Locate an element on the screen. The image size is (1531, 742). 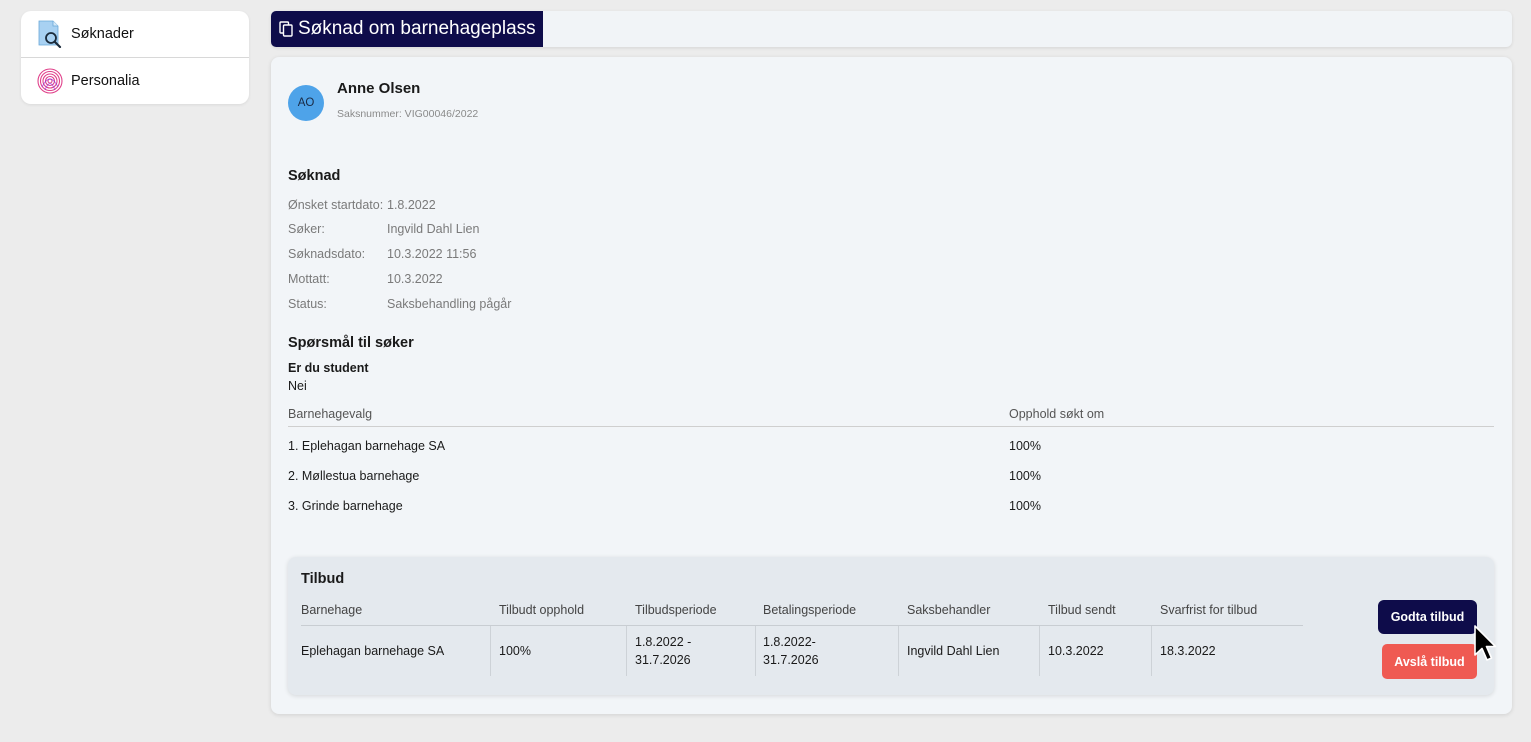
fingerprint-icon is located at coordinates (50, 80).